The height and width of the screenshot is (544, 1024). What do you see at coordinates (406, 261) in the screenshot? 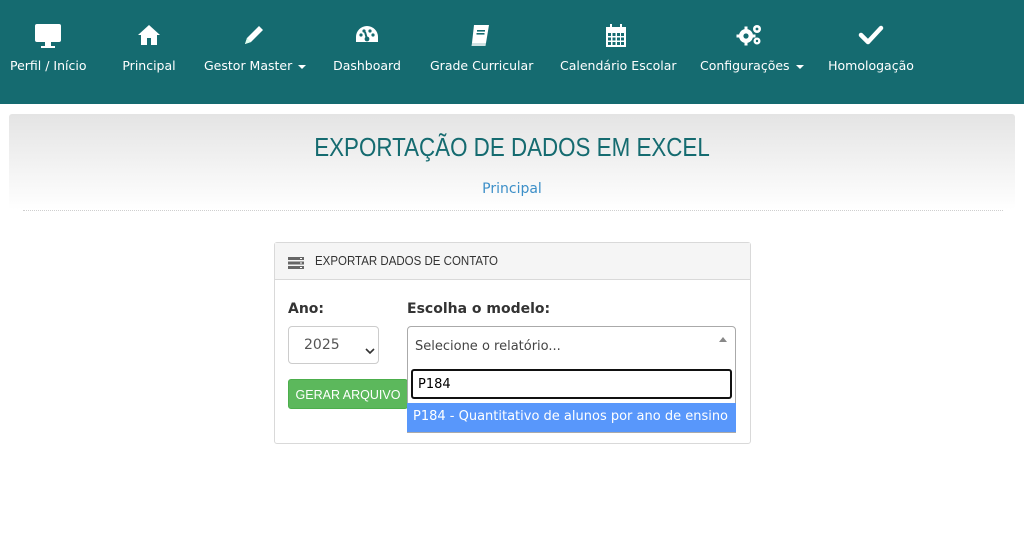
I see `panel-title: EXPORTAR DADOS DE CONTATO` at bounding box center [406, 261].